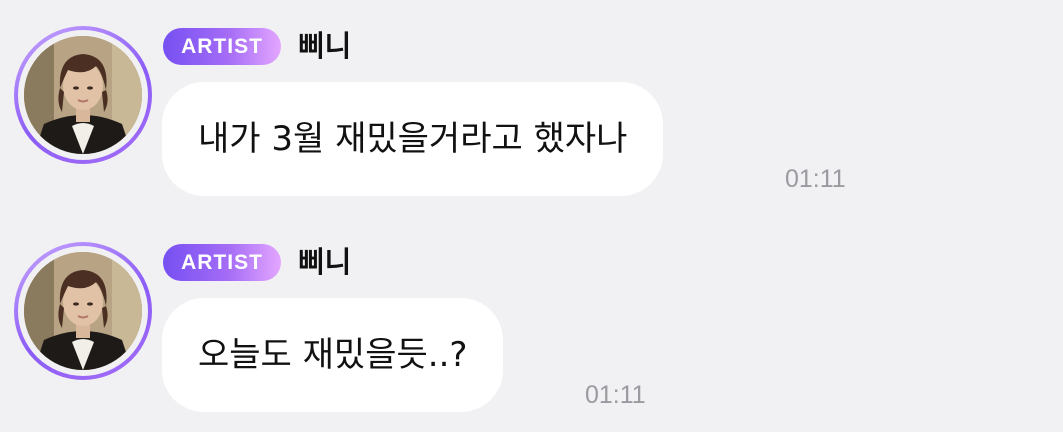 Image resolution: width=1063 pixels, height=432 pixels. Describe the element at coordinates (413, 139) in the screenshot. I see `message-bubble: 내가 3월 재밌을거라고 했자나` at that location.